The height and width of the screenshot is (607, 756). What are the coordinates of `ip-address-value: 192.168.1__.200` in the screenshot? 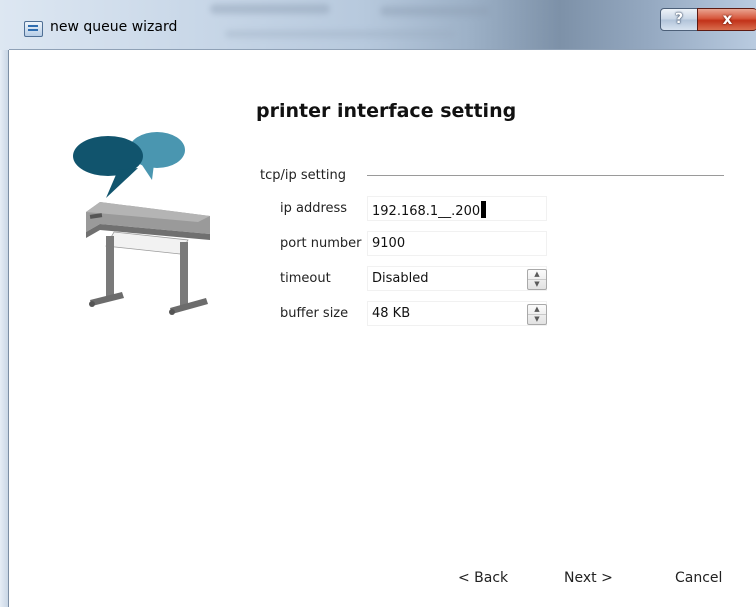 It's located at (429, 210).